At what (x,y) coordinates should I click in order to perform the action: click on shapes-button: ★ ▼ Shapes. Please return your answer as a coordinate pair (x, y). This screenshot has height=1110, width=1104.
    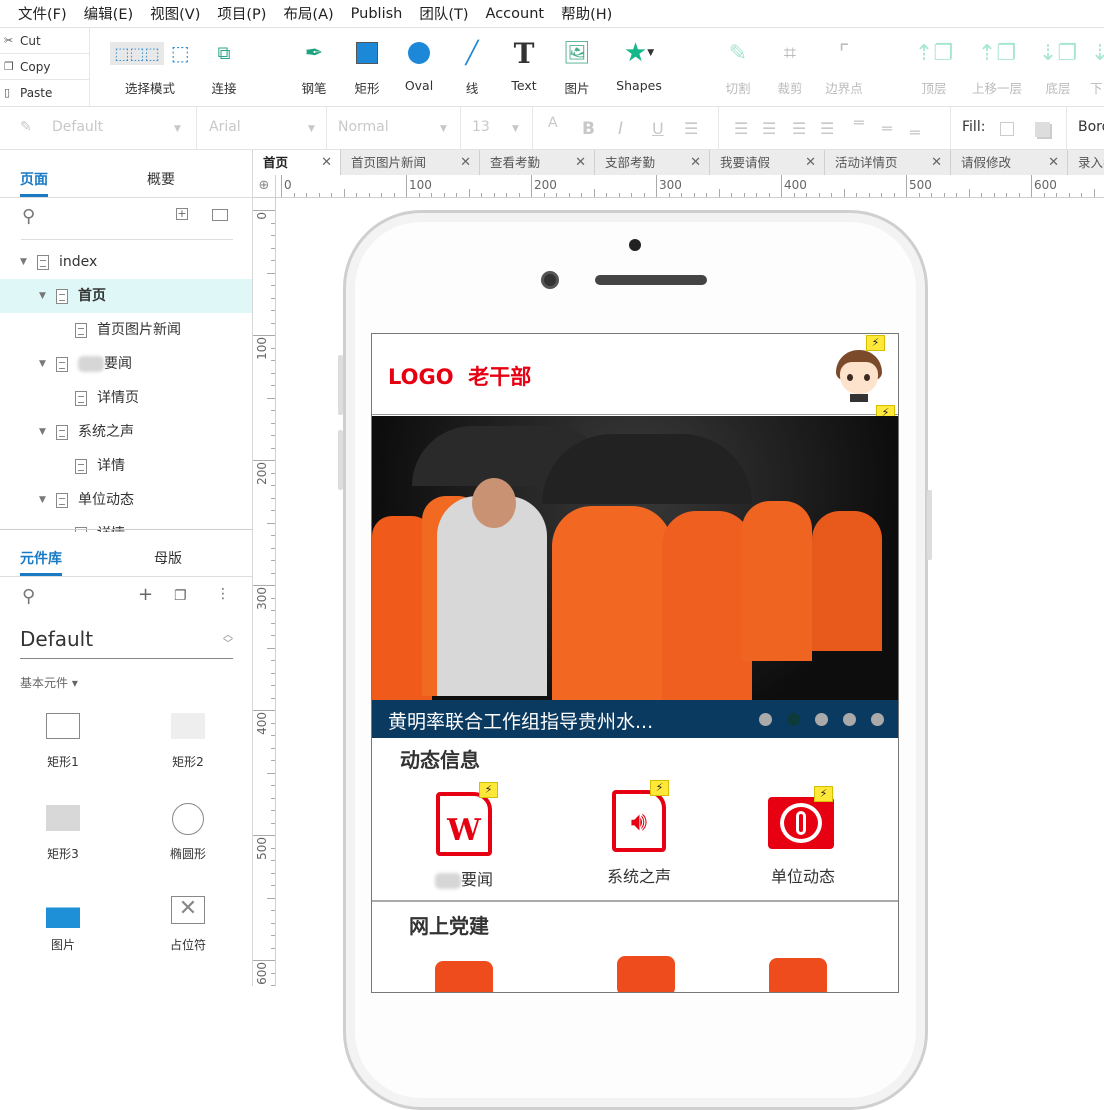
    Looking at the image, I should click on (639, 67).